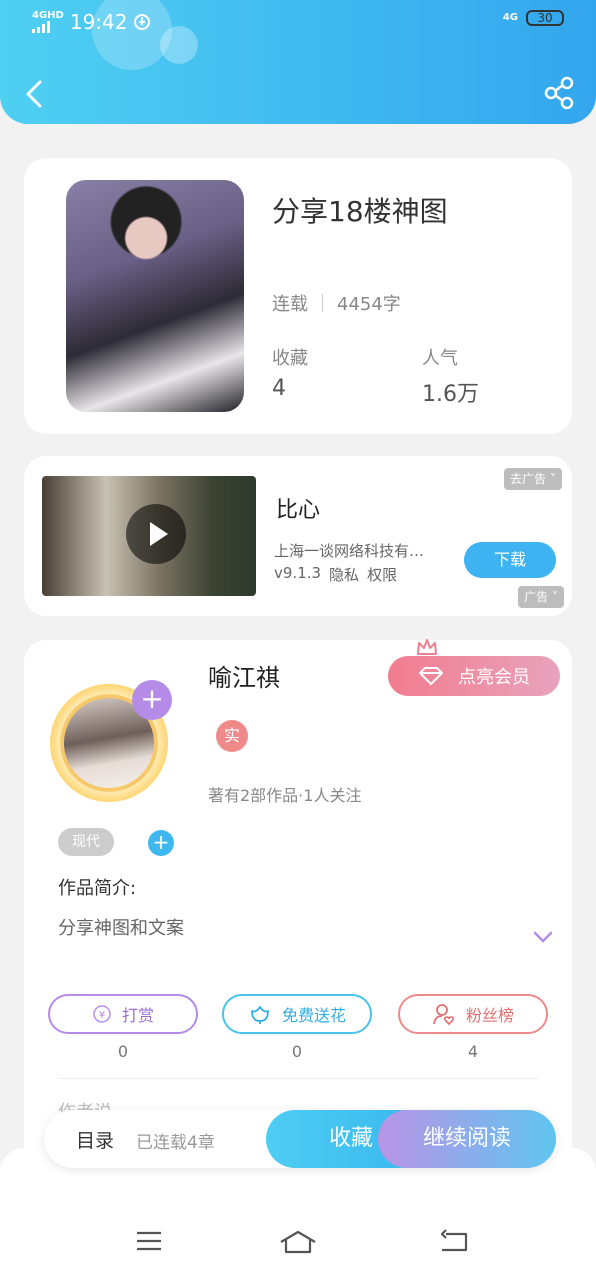  I want to click on system-nav-bar, so click(298, 1246).